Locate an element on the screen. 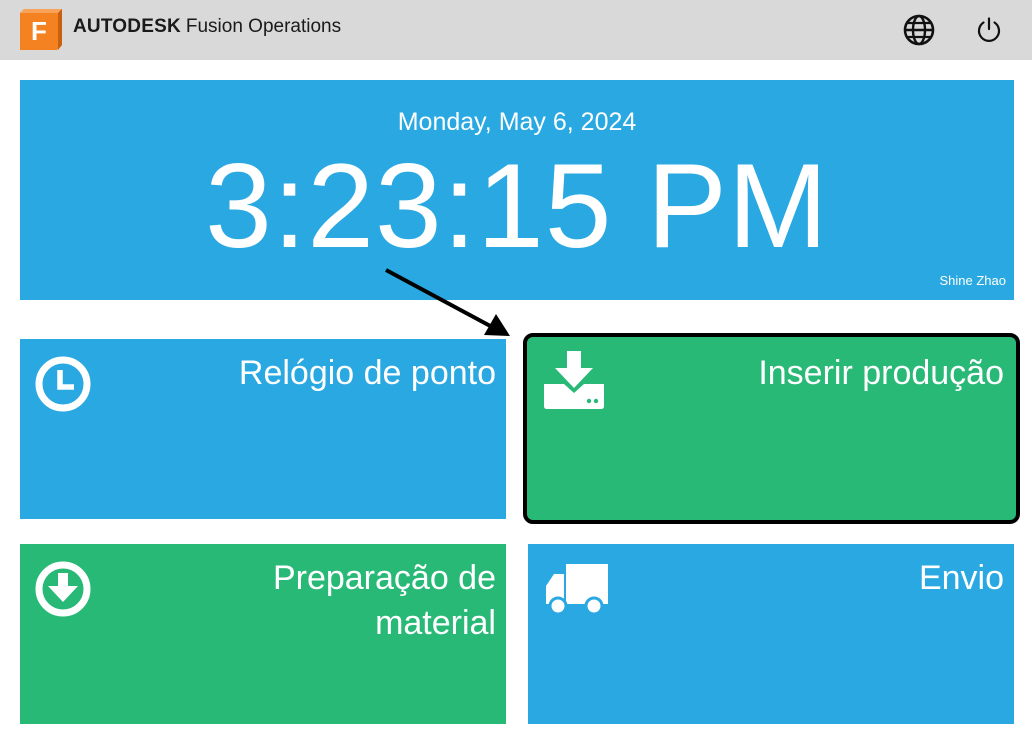 This screenshot has width=1032, height=737. truck-icon is located at coordinates (577, 591).